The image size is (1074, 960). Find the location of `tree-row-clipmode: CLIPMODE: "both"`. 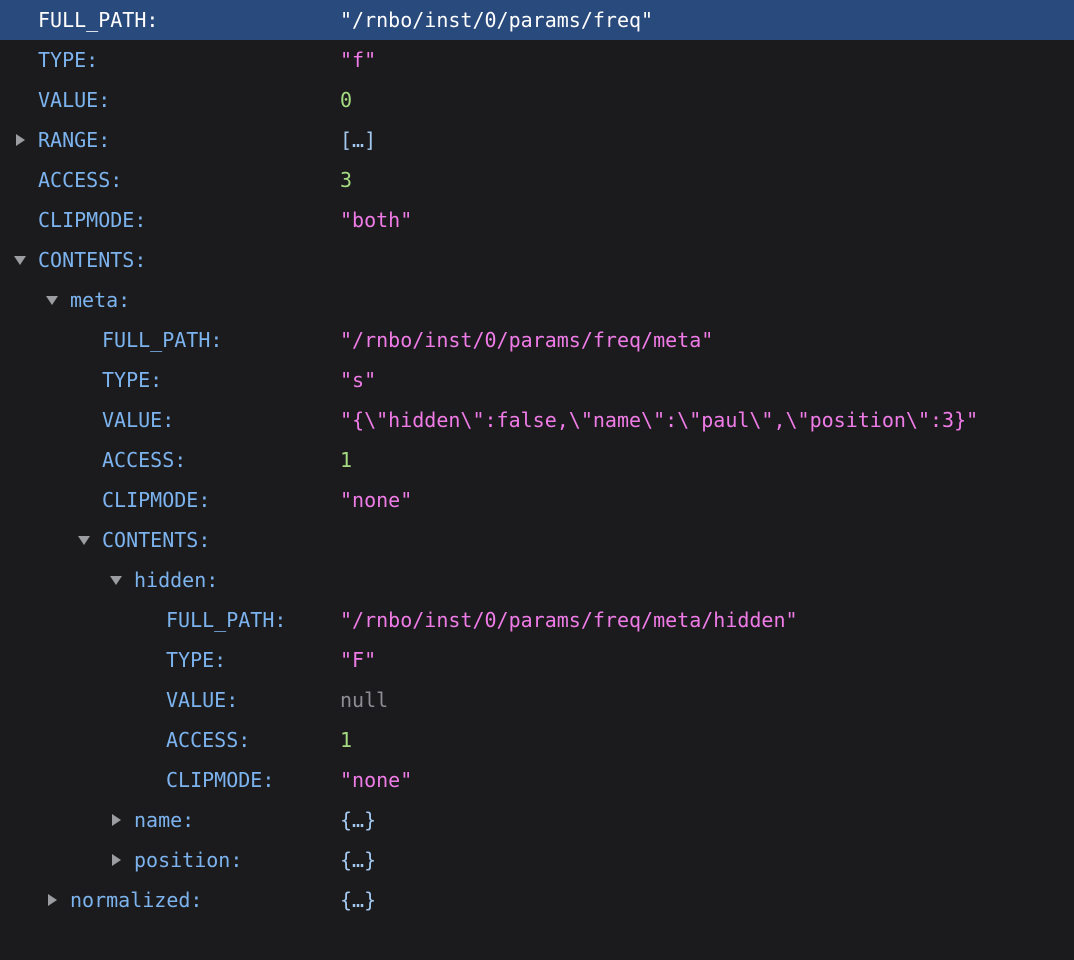

tree-row-clipmode: CLIPMODE: "both" is located at coordinates (537, 220).